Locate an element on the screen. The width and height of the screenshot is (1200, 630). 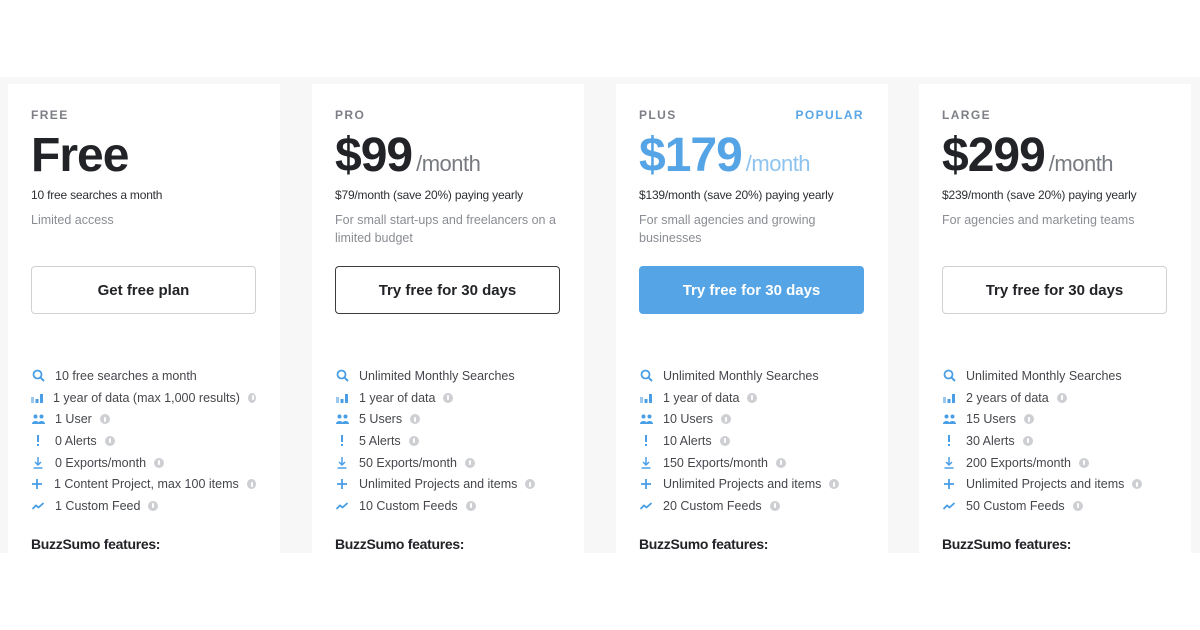
plan-tier-label: LARGE is located at coordinates (966, 115).